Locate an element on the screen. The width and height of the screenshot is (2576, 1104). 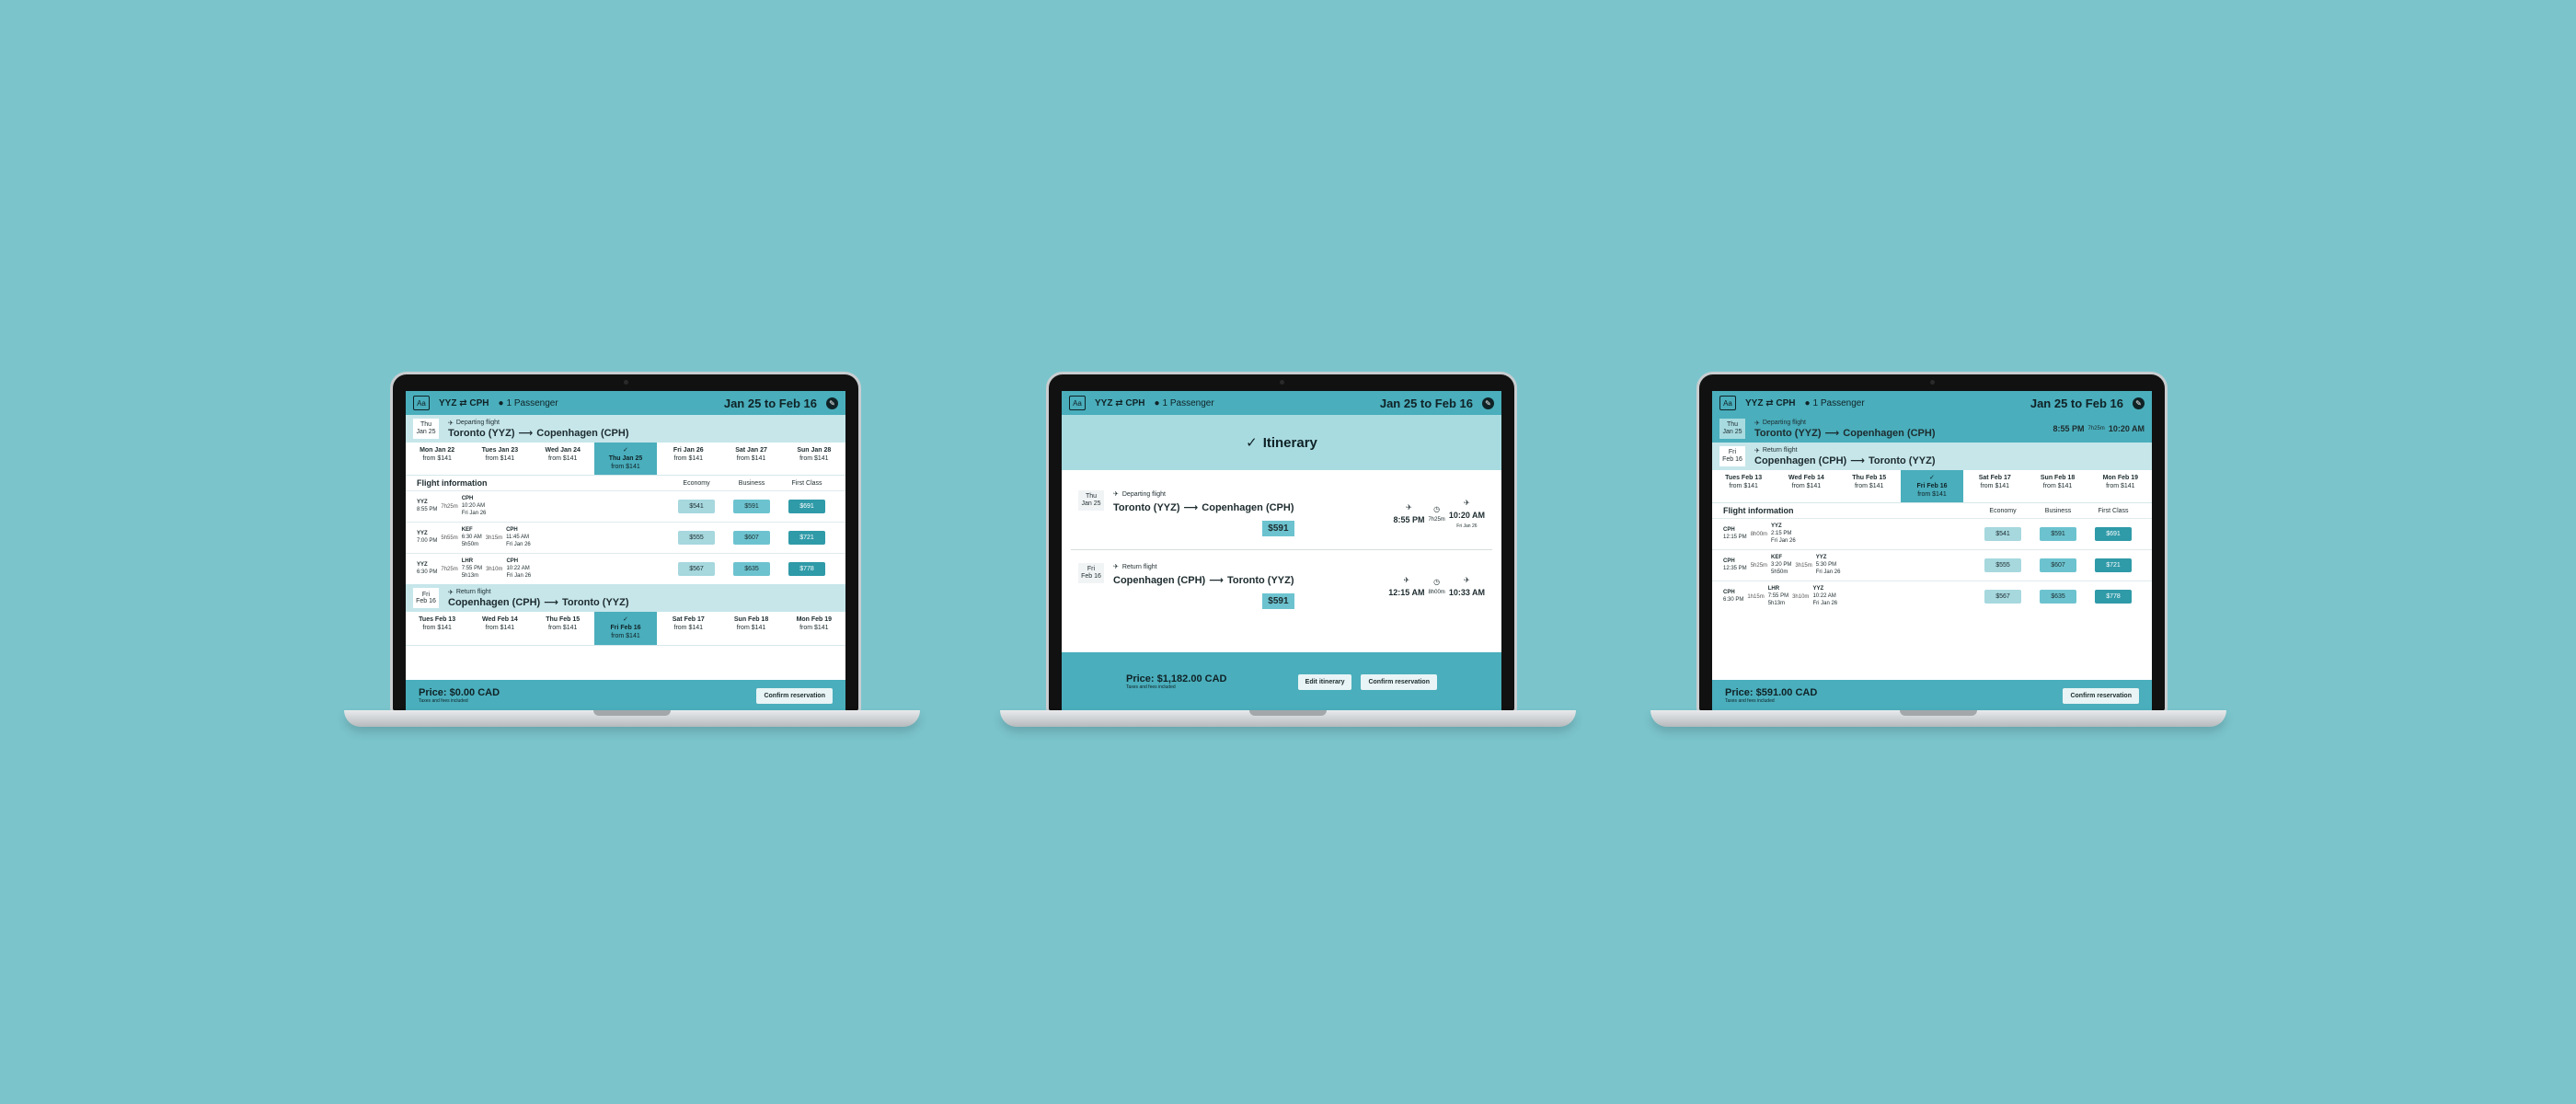
edit-itinerary-button: Edit itinerary is located at coordinates (1324, 681).